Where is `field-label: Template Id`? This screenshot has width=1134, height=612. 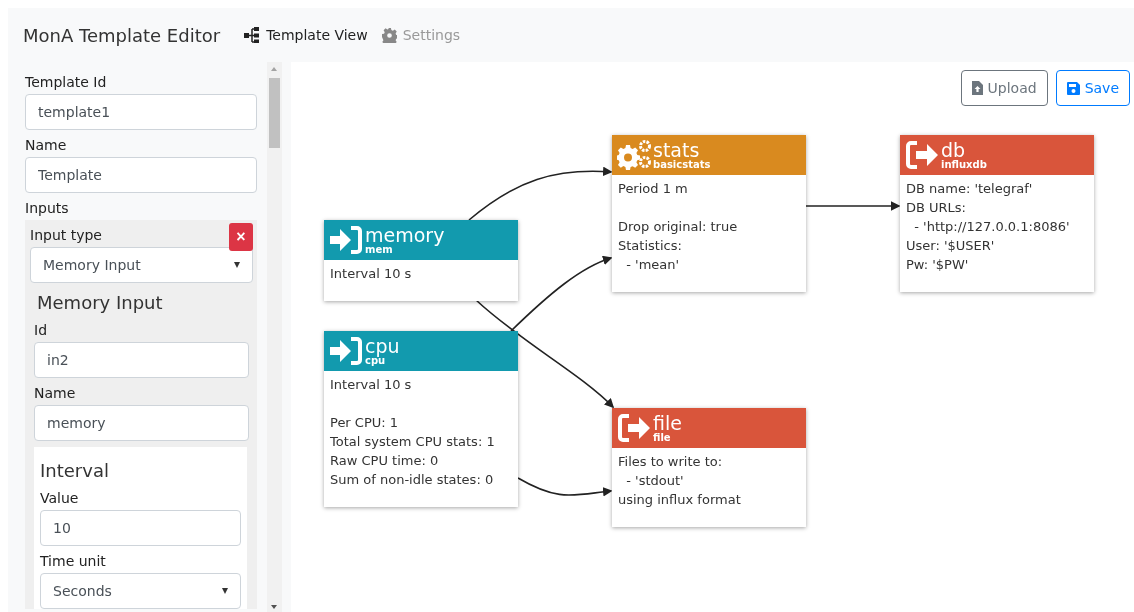
field-label: Template Id is located at coordinates (66, 82).